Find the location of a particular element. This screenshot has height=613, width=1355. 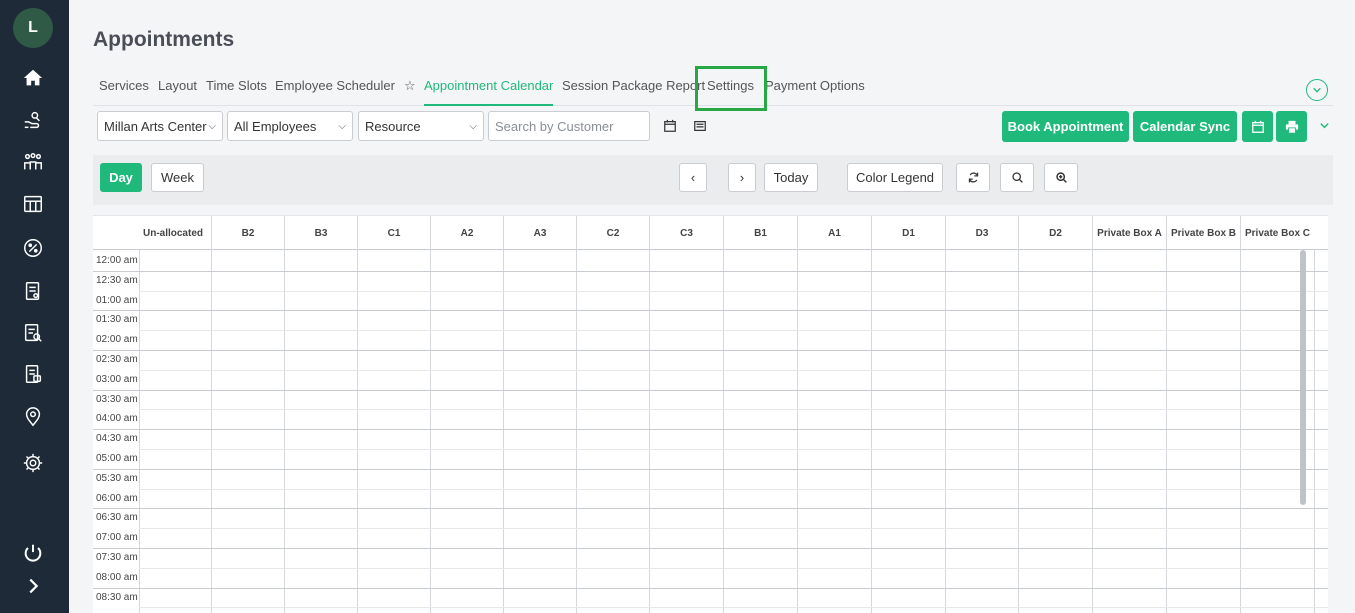

power-icon is located at coordinates (33, 553).